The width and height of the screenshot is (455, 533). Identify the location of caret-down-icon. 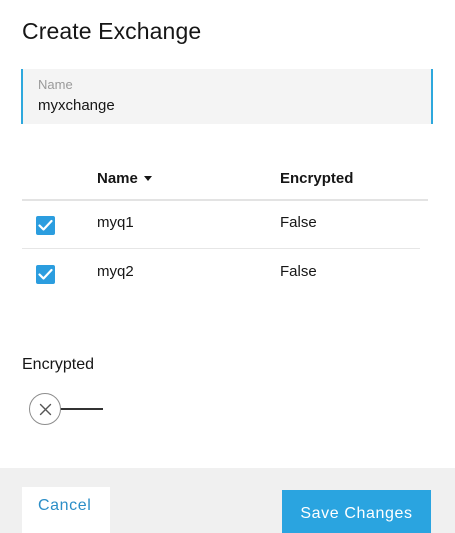
(147, 178).